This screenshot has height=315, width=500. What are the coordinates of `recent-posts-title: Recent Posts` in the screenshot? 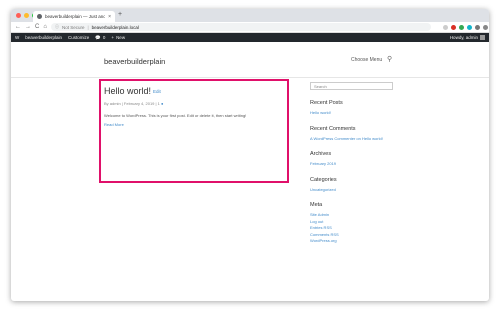 It's located at (326, 103).